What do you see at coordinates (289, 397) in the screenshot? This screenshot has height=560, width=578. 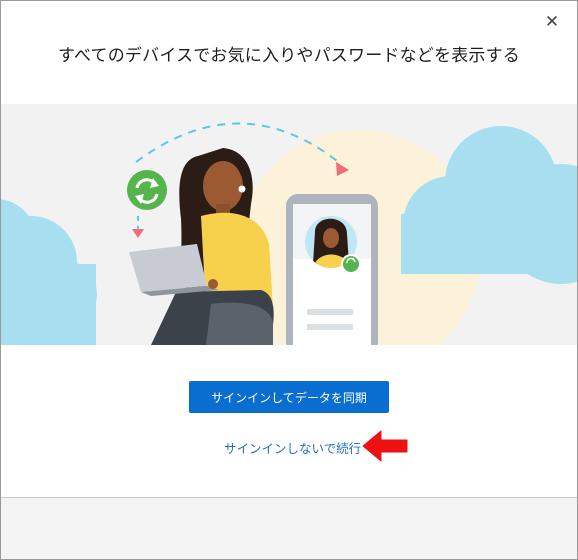 I see `sign-in-sync-button: サインインしてデータを同期` at bounding box center [289, 397].